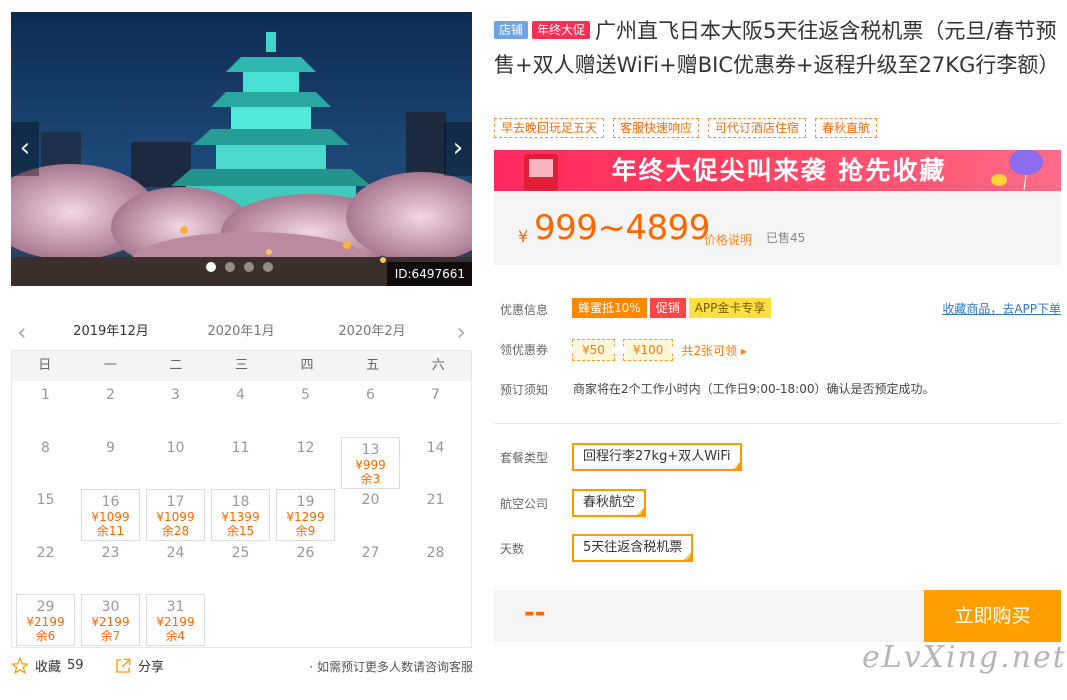  What do you see at coordinates (524, 390) in the screenshot?
I see `booking-label: 预订须知` at bounding box center [524, 390].